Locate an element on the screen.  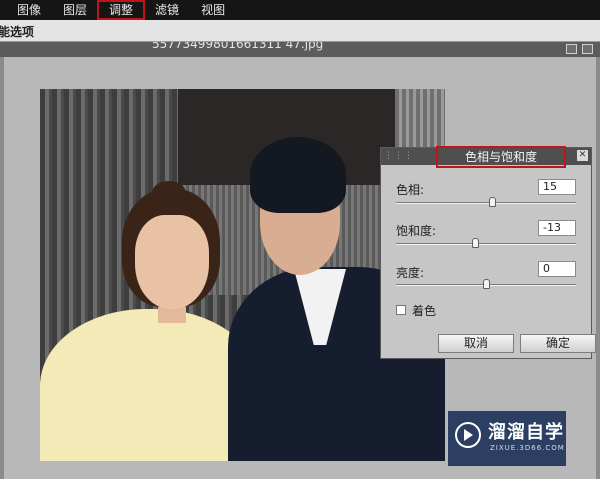
options-bar: 能选项 is located at coordinates (300, 31).